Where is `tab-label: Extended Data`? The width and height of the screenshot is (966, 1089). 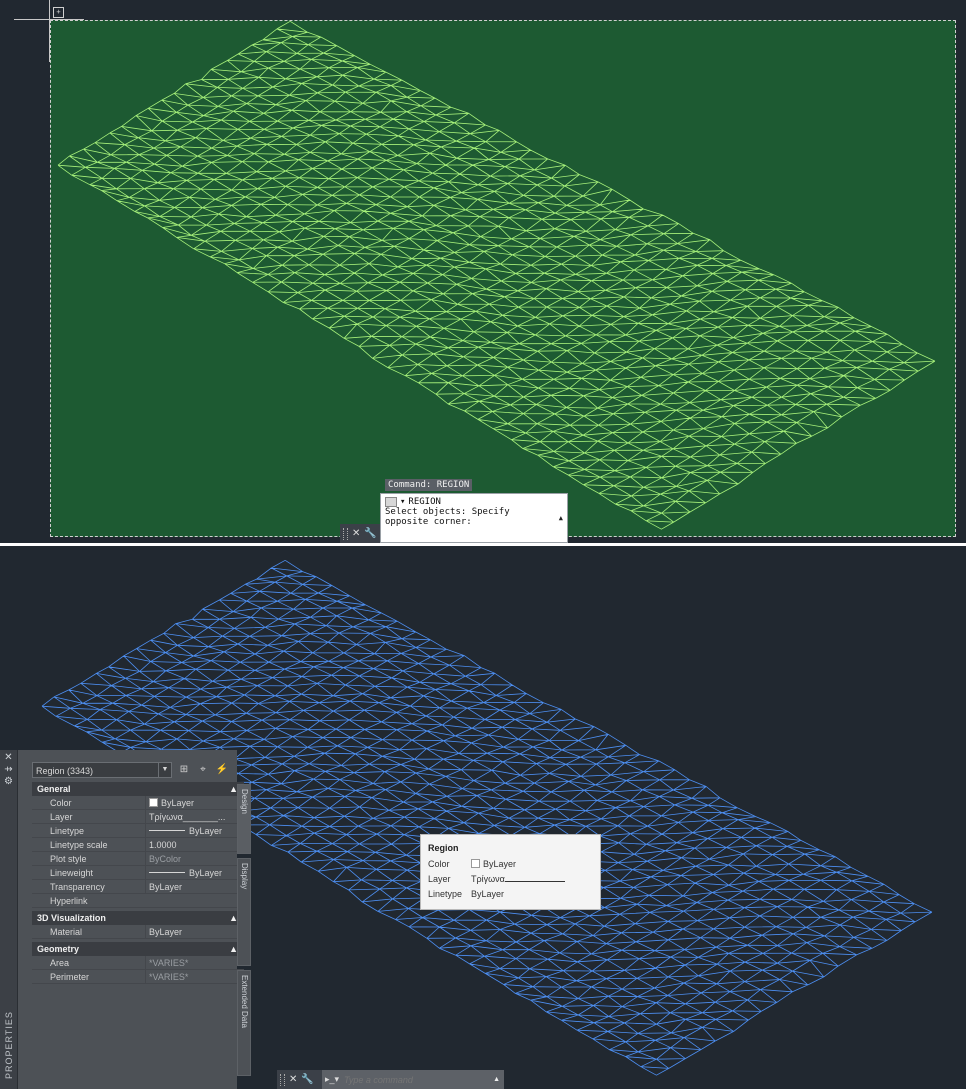
tab-label: Extended Data is located at coordinates (244, 1001).